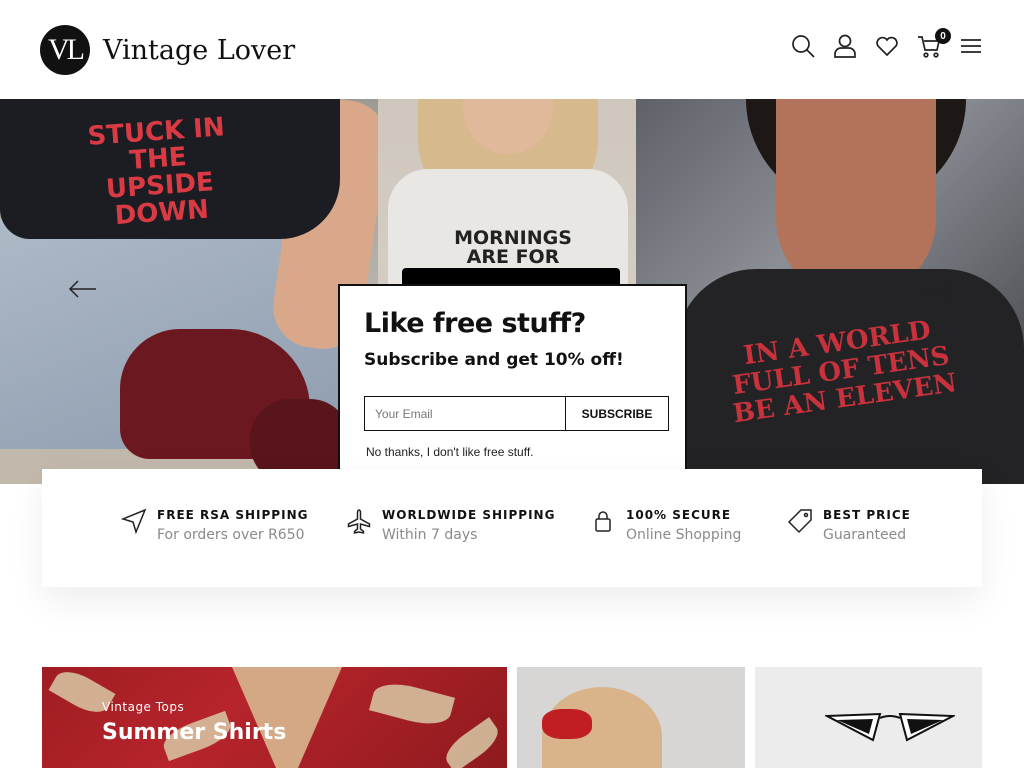 This screenshot has height=768, width=1024. What do you see at coordinates (512, 717) in the screenshot?
I see `collections-grid: Vintage Tops Summer Shirts` at bounding box center [512, 717].